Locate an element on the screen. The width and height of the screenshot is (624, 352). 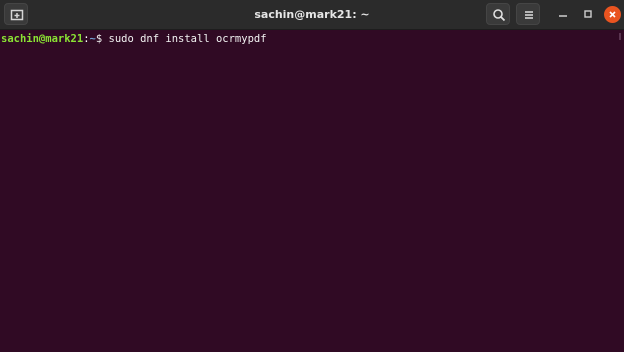
minimize-button is located at coordinates (563, 14).